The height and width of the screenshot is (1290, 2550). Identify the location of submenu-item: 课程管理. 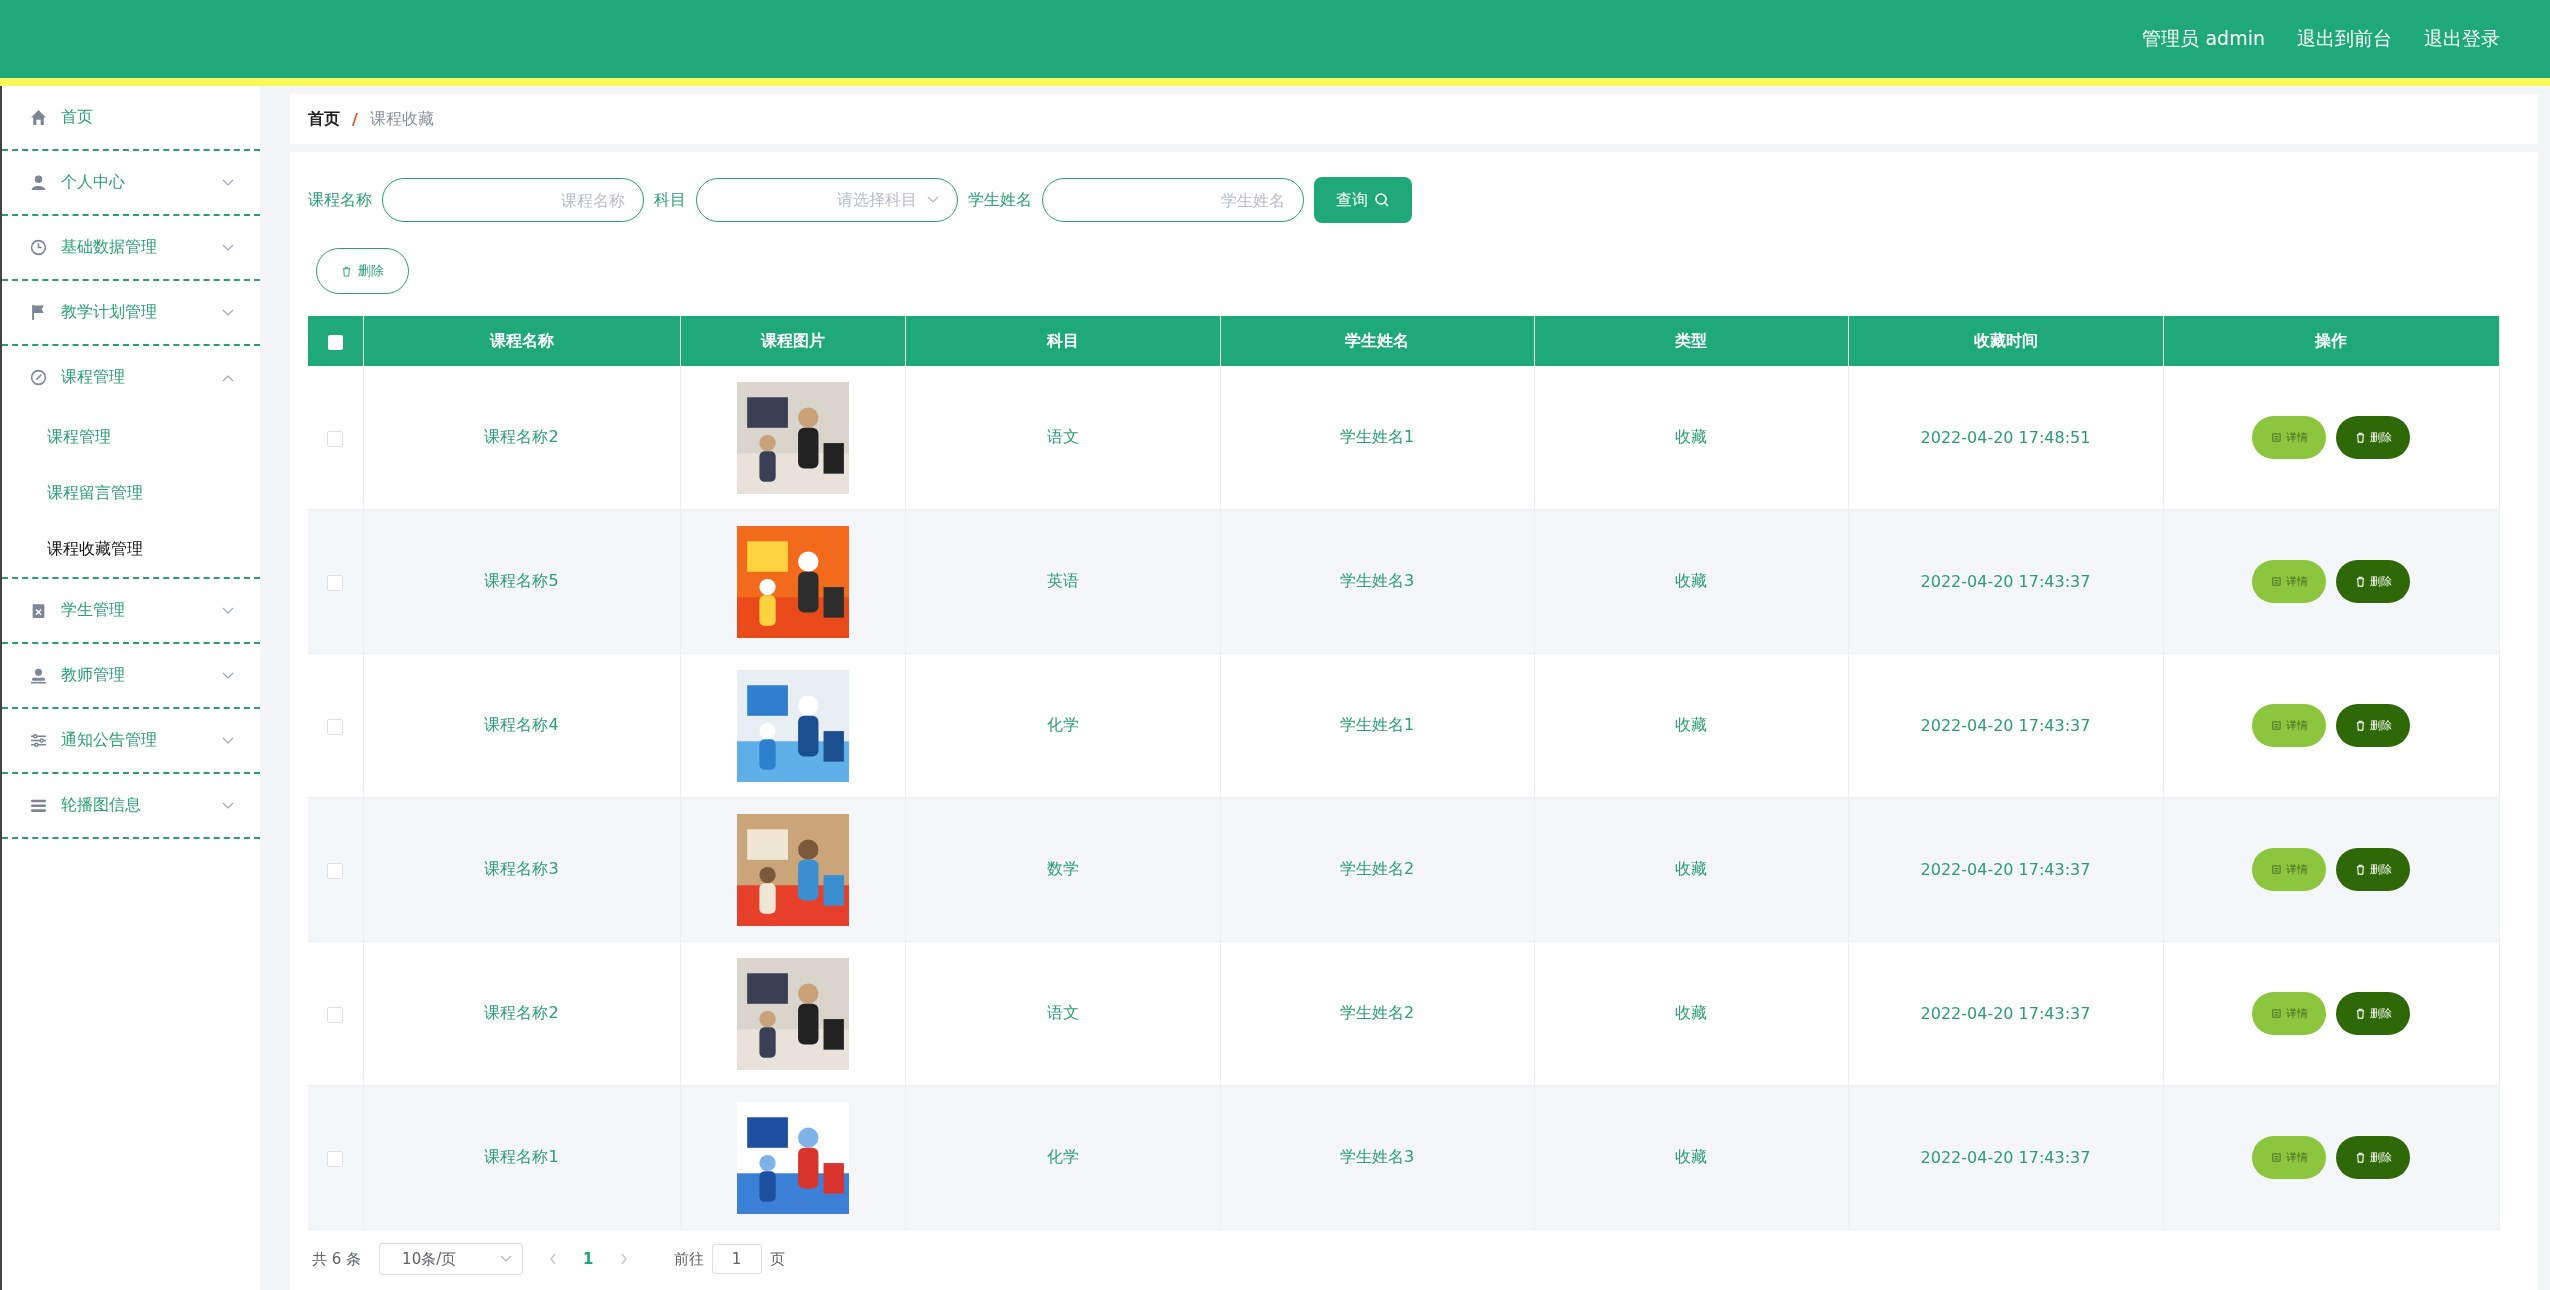
(131, 437).